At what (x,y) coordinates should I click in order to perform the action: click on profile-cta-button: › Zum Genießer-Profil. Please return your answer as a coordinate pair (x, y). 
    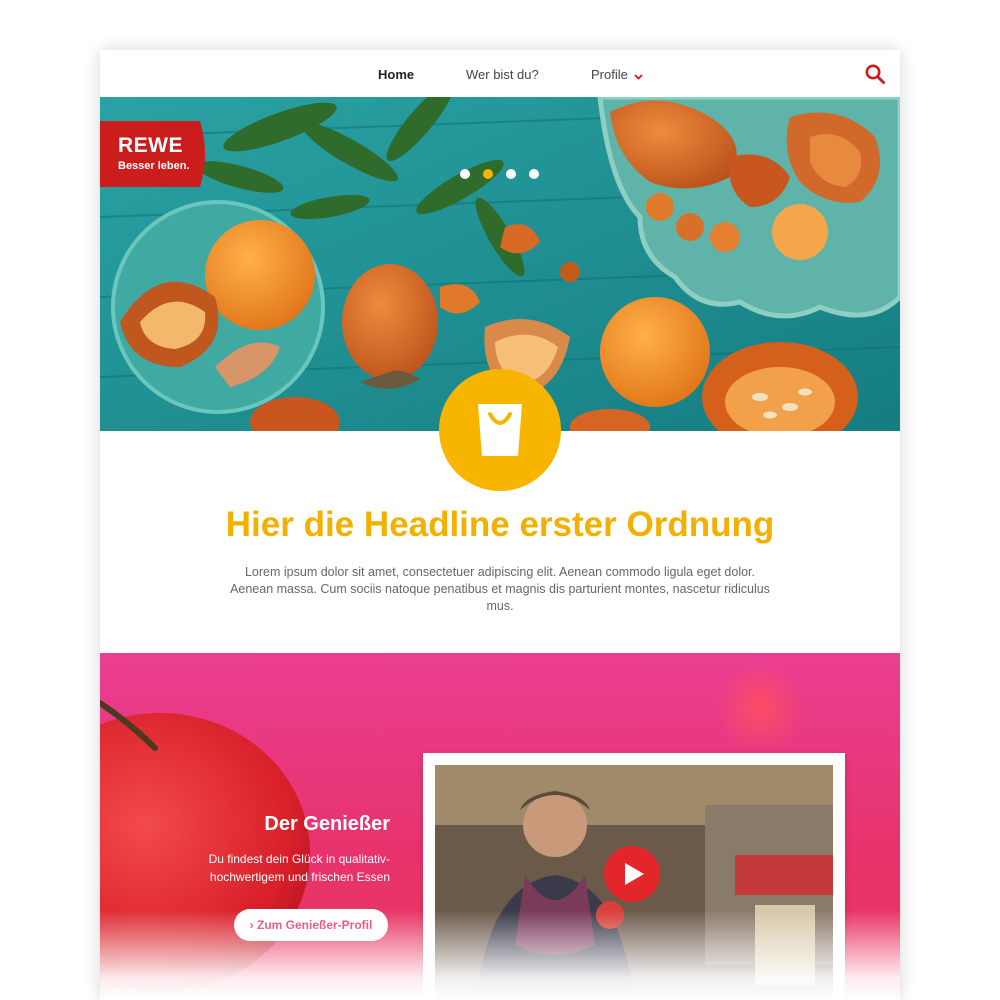
    Looking at the image, I should click on (311, 925).